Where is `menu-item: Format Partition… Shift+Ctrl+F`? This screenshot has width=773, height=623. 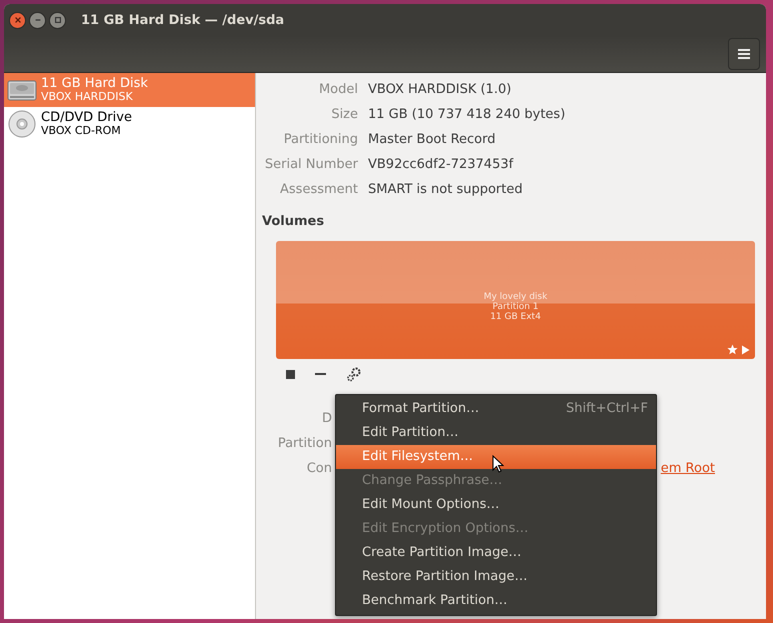
menu-item: Format Partition… Shift+Ctrl+F is located at coordinates (496, 409).